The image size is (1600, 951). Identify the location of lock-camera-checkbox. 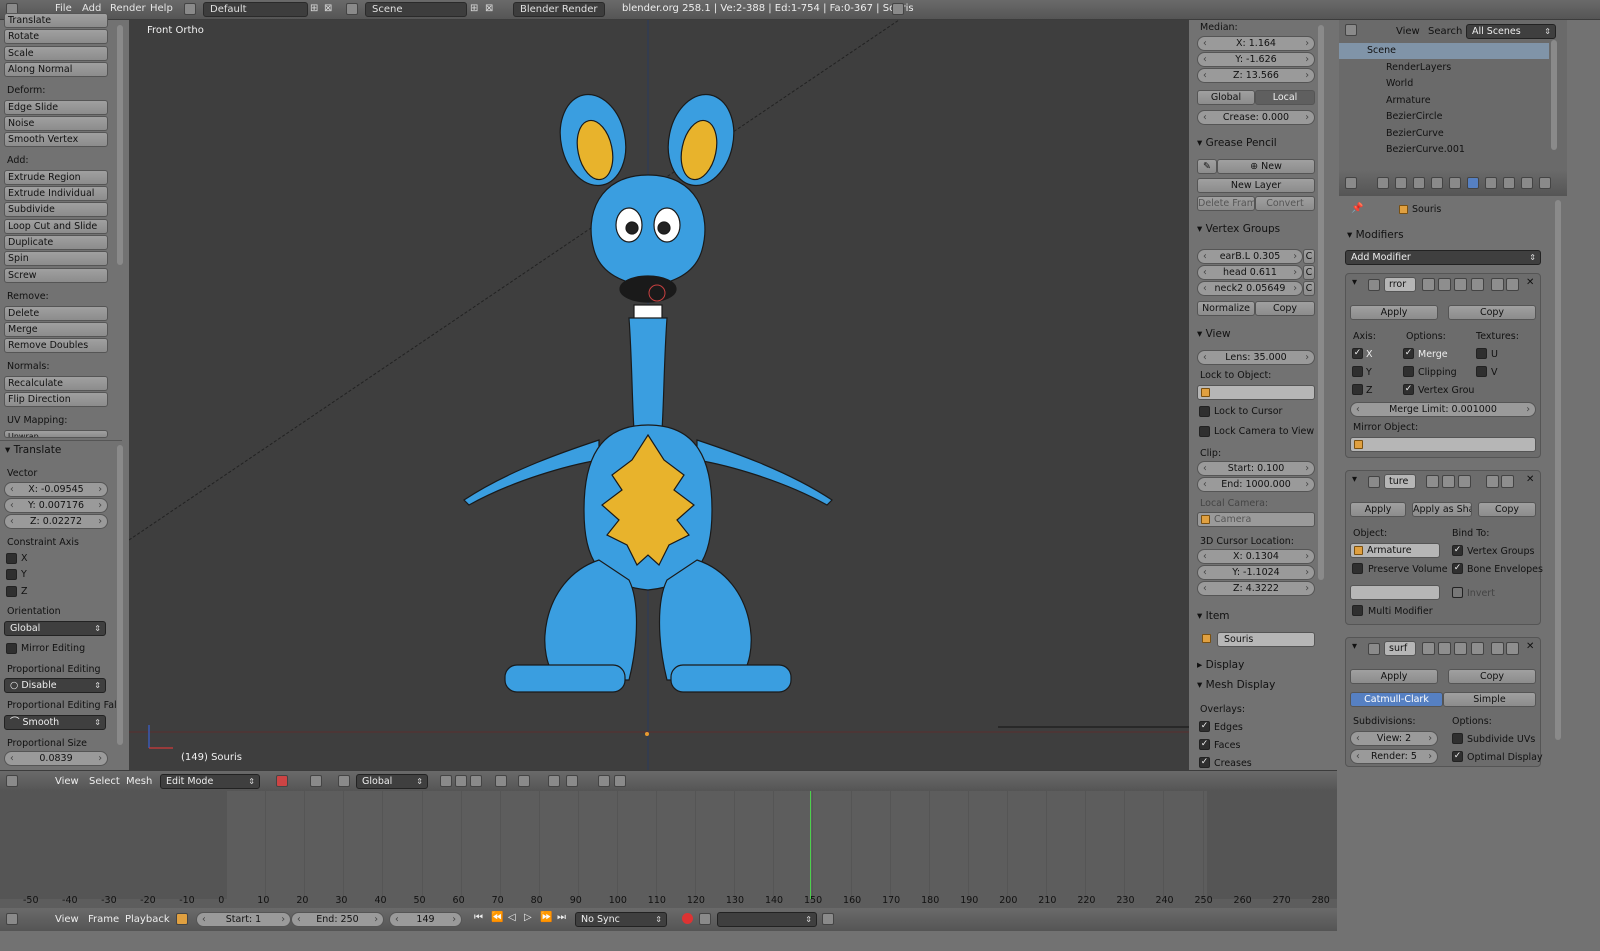
(1204, 431).